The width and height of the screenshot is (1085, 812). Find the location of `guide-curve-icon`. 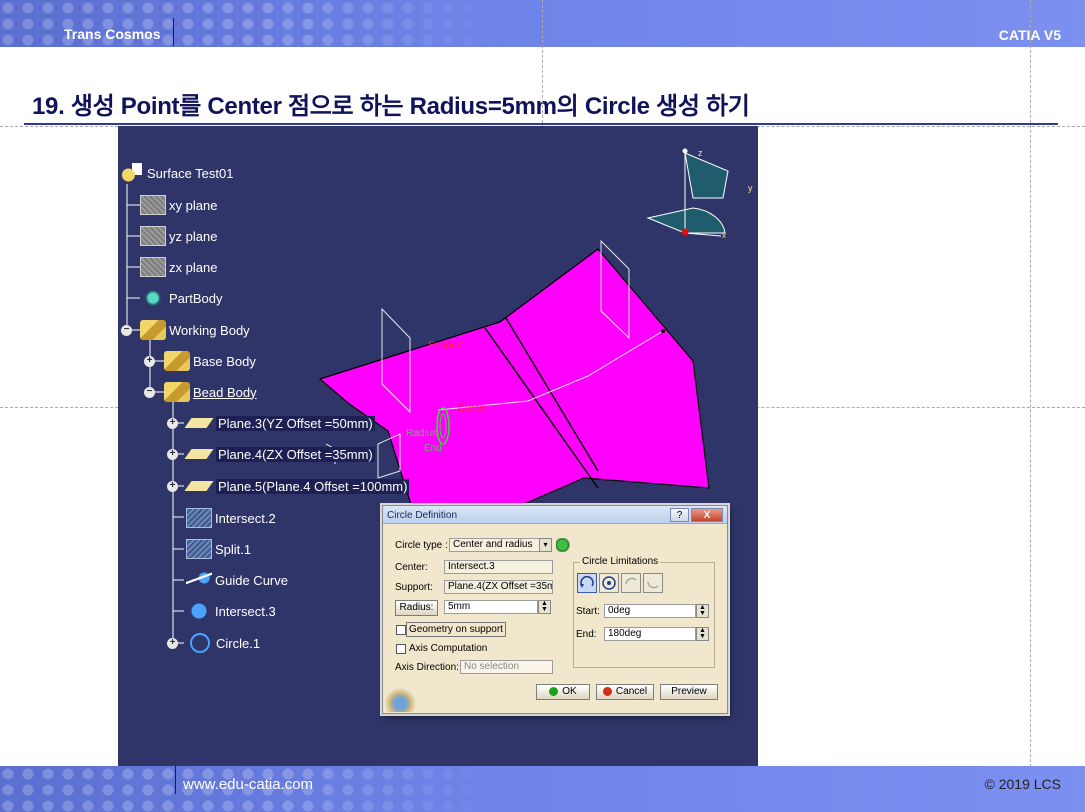

guide-curve-icon is located at coordinates (199, 580).